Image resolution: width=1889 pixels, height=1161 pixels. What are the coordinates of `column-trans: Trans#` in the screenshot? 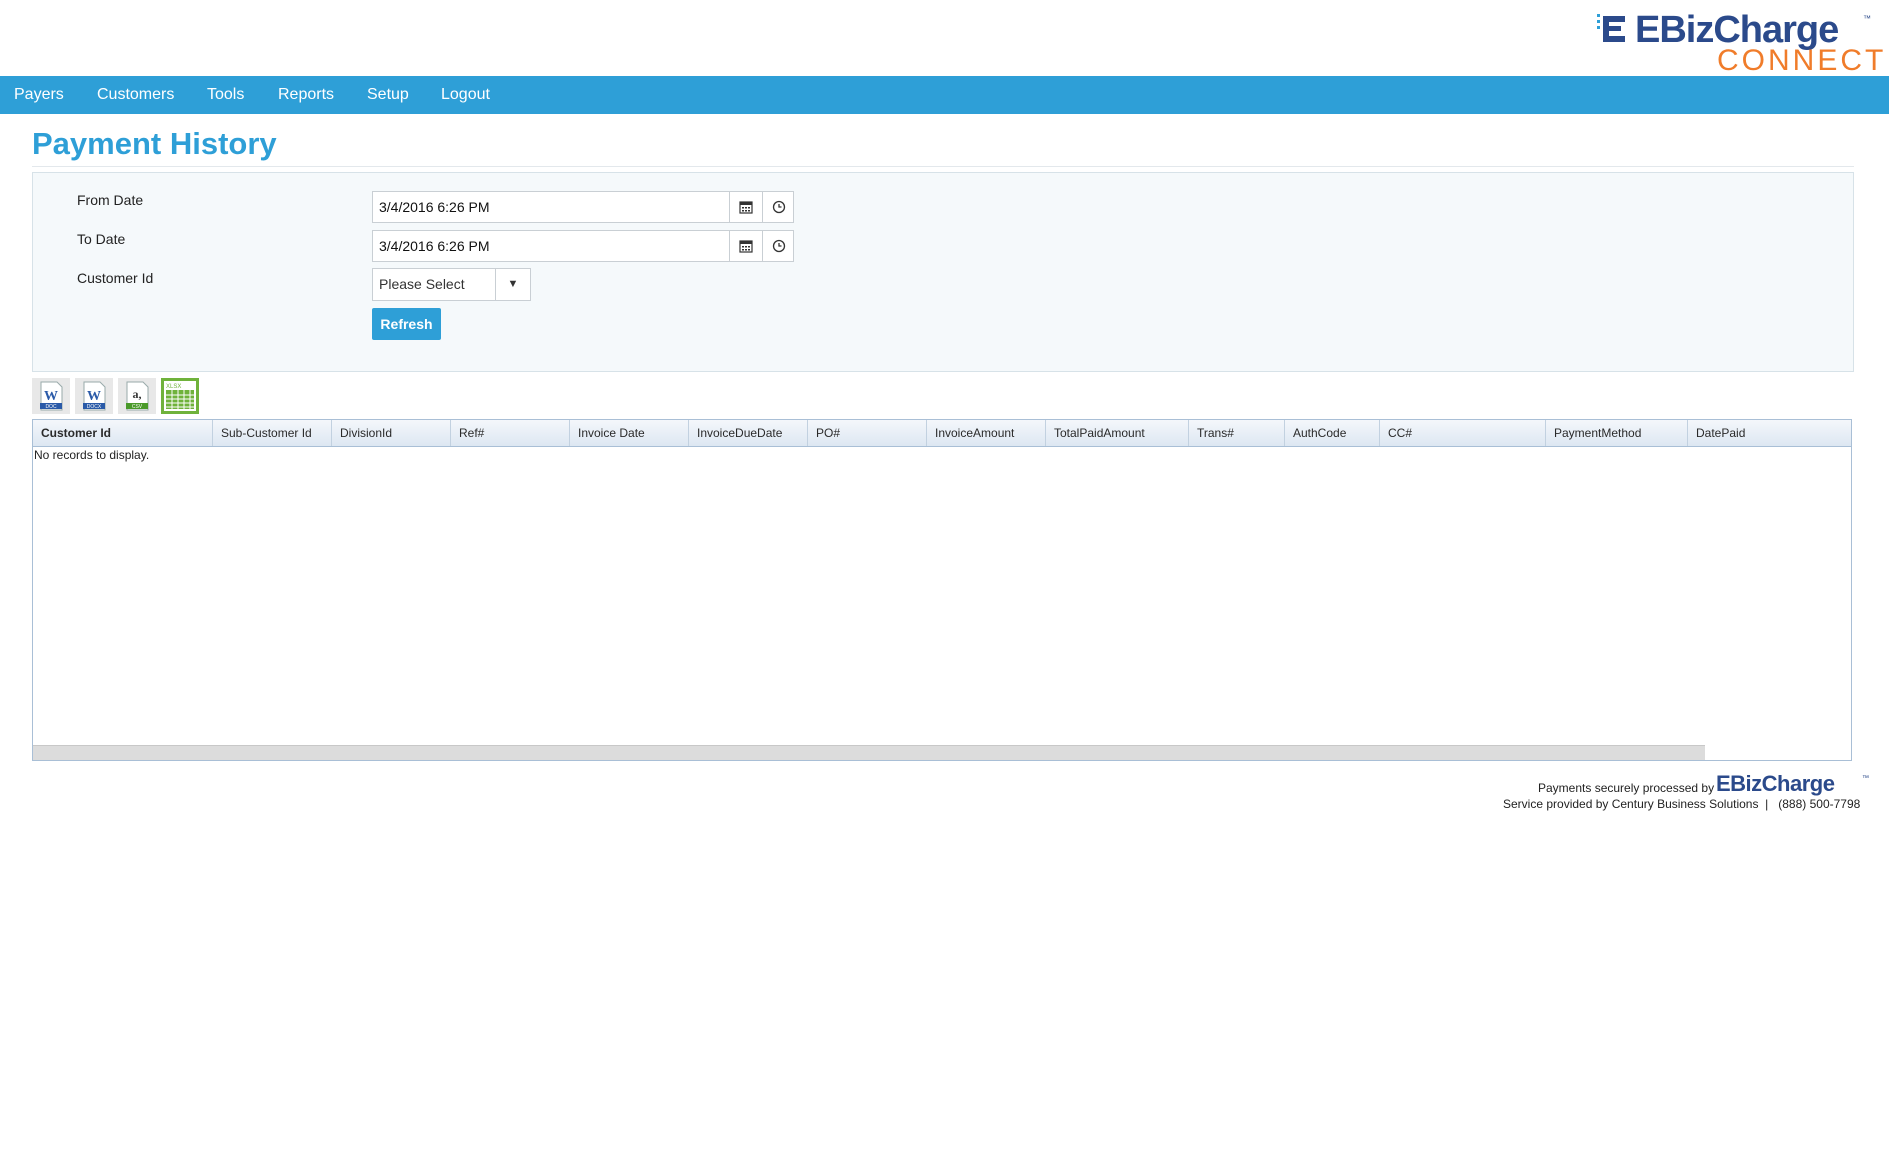 It's located at (1237, 433).